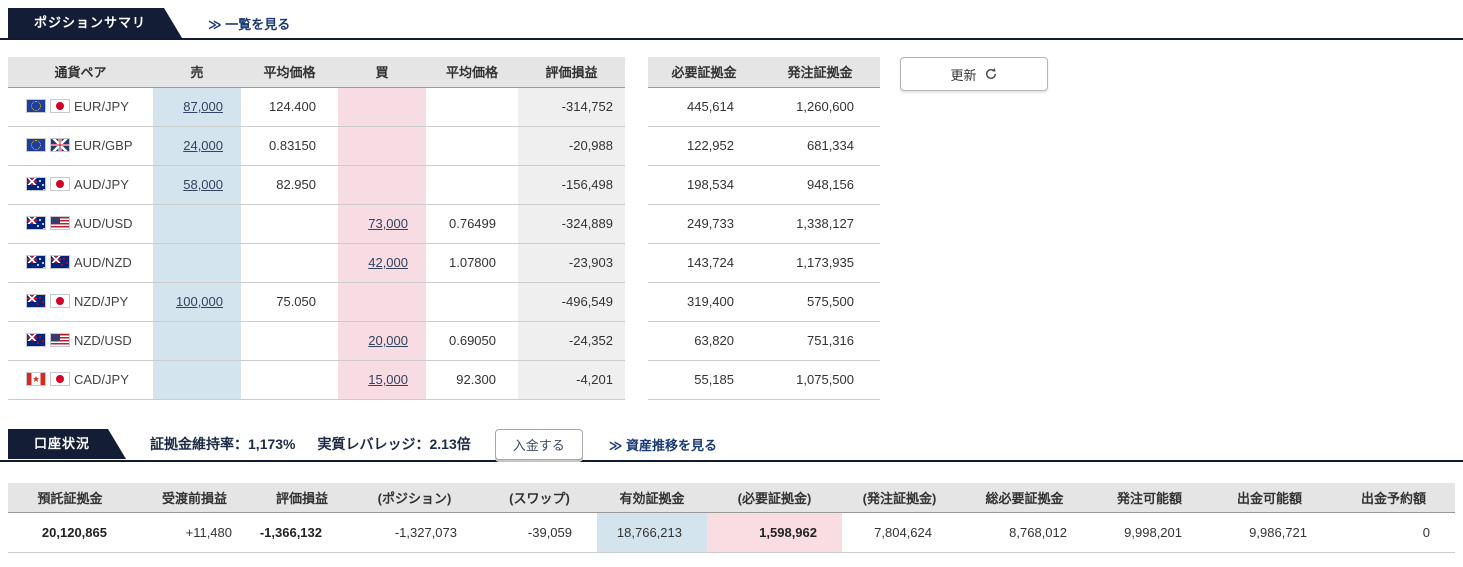 This screenshot has width=1463, height=567. Describe the element at coordinates (963, 75) in the screenshot. I see `refresh-button-label: 更新` at that location.